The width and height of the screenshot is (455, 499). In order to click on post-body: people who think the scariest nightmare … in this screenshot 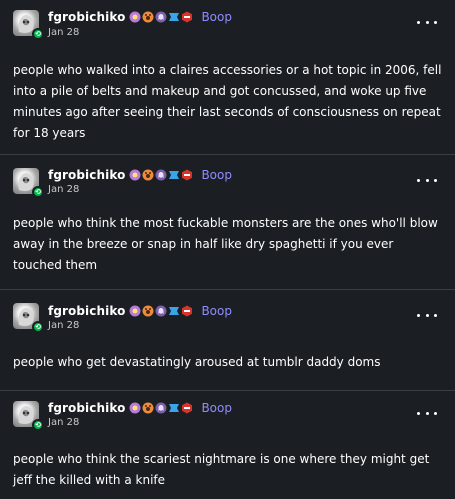, I will do `click(221, 469)`.